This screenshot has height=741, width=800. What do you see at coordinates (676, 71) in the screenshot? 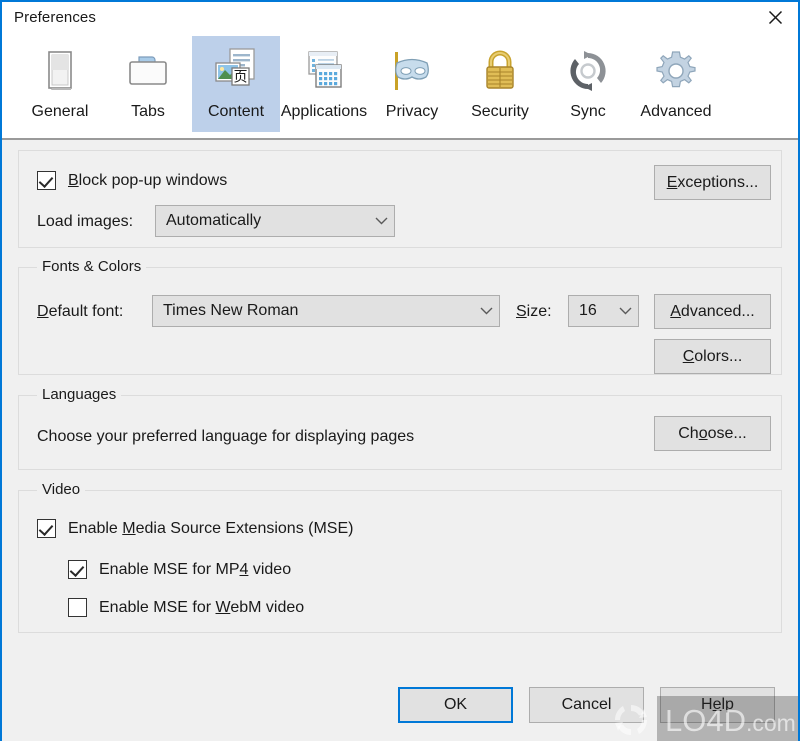
I see `gear-icon` at bounding box center [676, 71].